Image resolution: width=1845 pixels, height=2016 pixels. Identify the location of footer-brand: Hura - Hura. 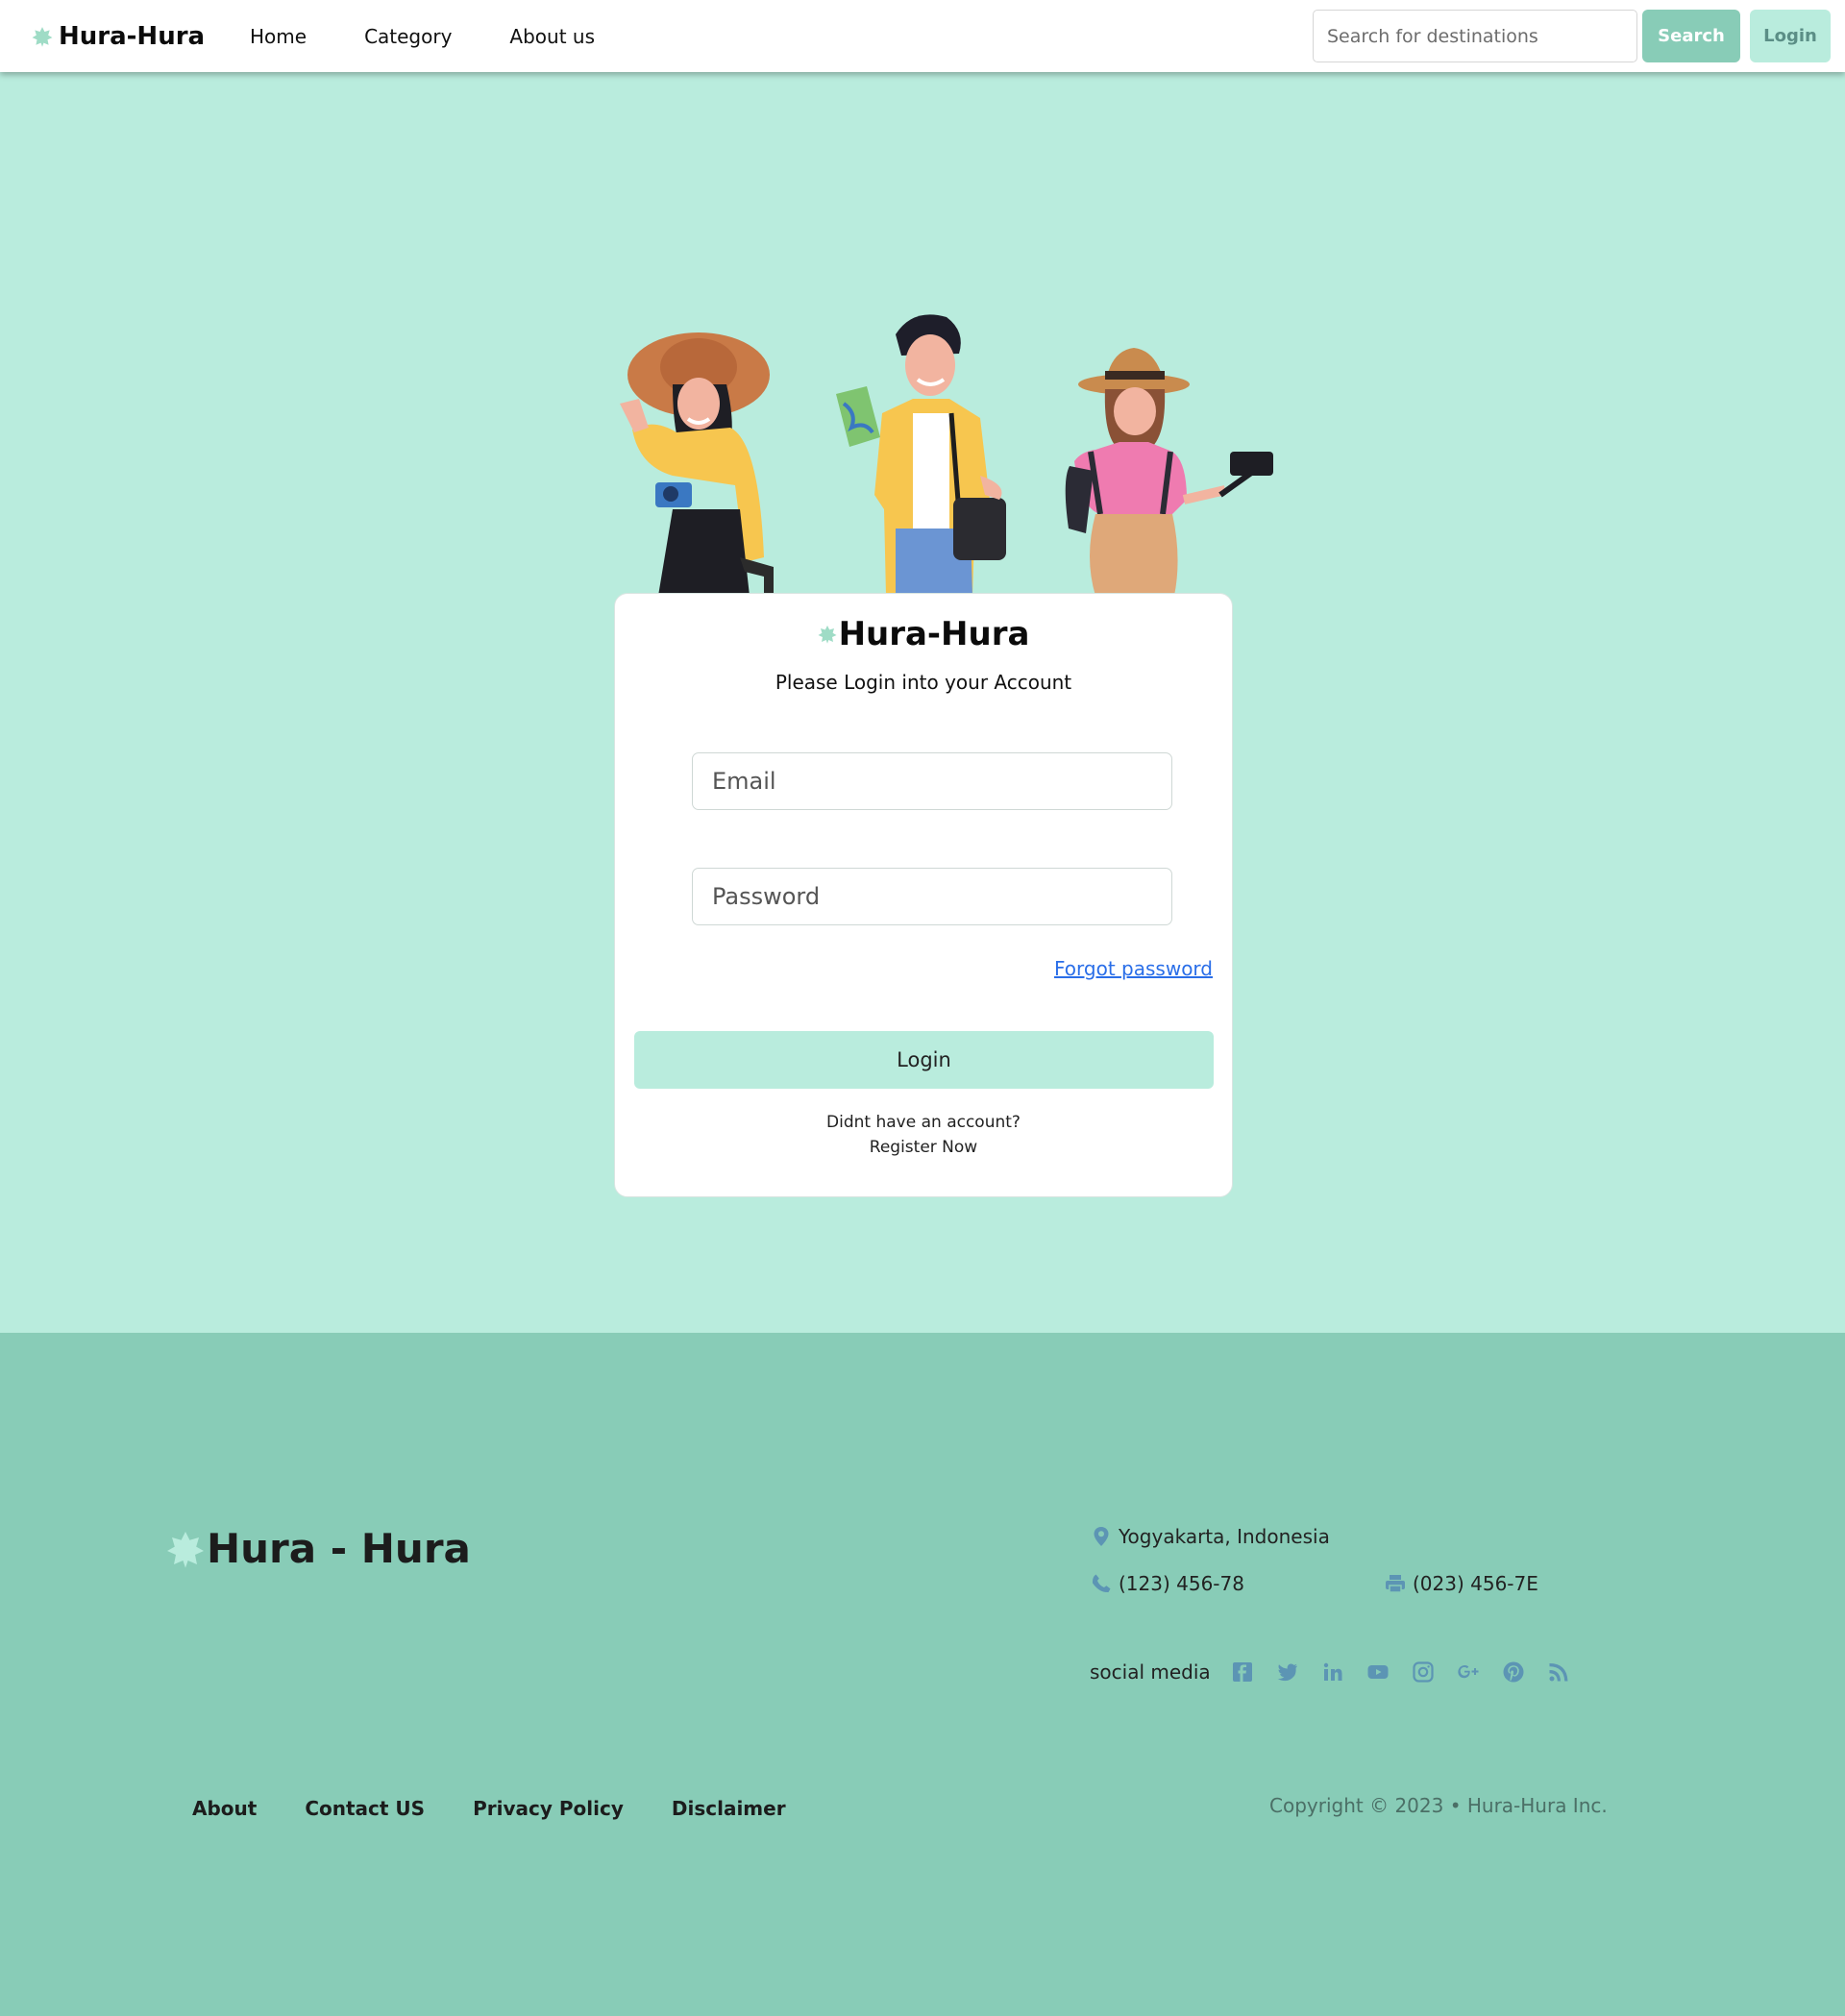
(319, 1549).